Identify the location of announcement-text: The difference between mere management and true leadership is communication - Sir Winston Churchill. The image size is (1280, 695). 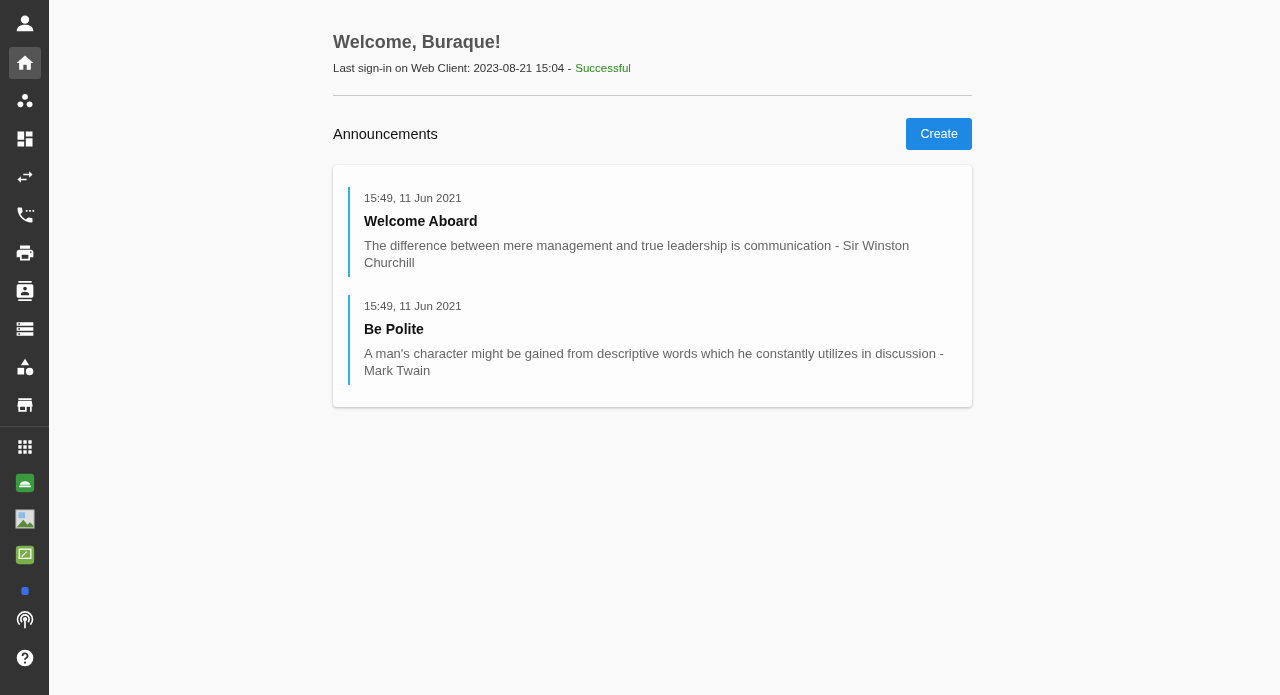
(637, 254).